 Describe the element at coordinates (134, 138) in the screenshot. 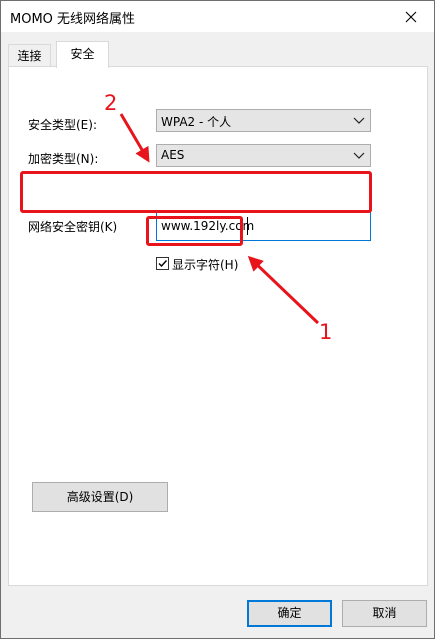

I see `arrow-to-key-field` at that location.